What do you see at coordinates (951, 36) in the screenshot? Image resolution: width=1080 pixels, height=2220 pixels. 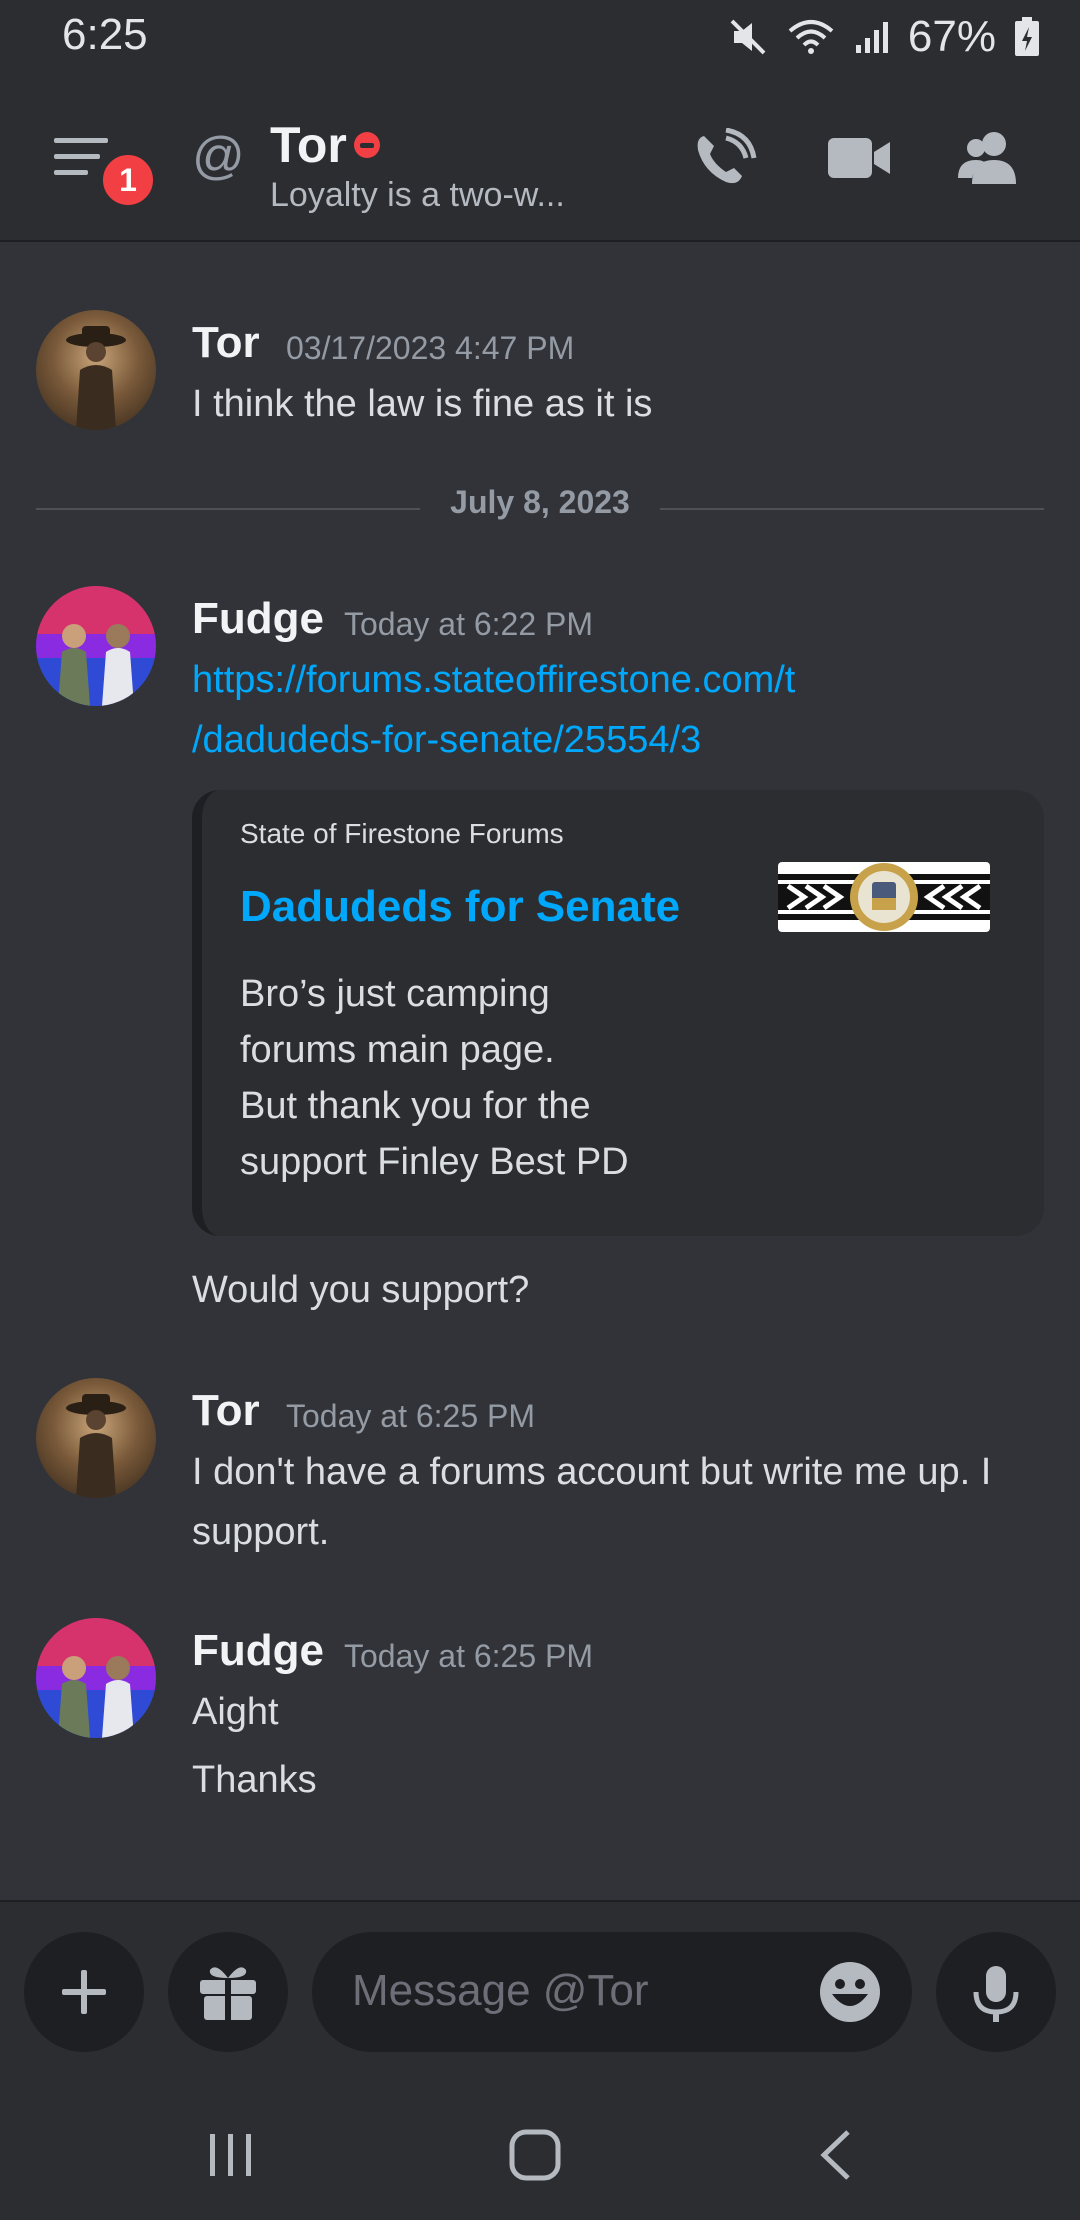 I see `battery-percent: 67%` at bounding box center [951, 36].